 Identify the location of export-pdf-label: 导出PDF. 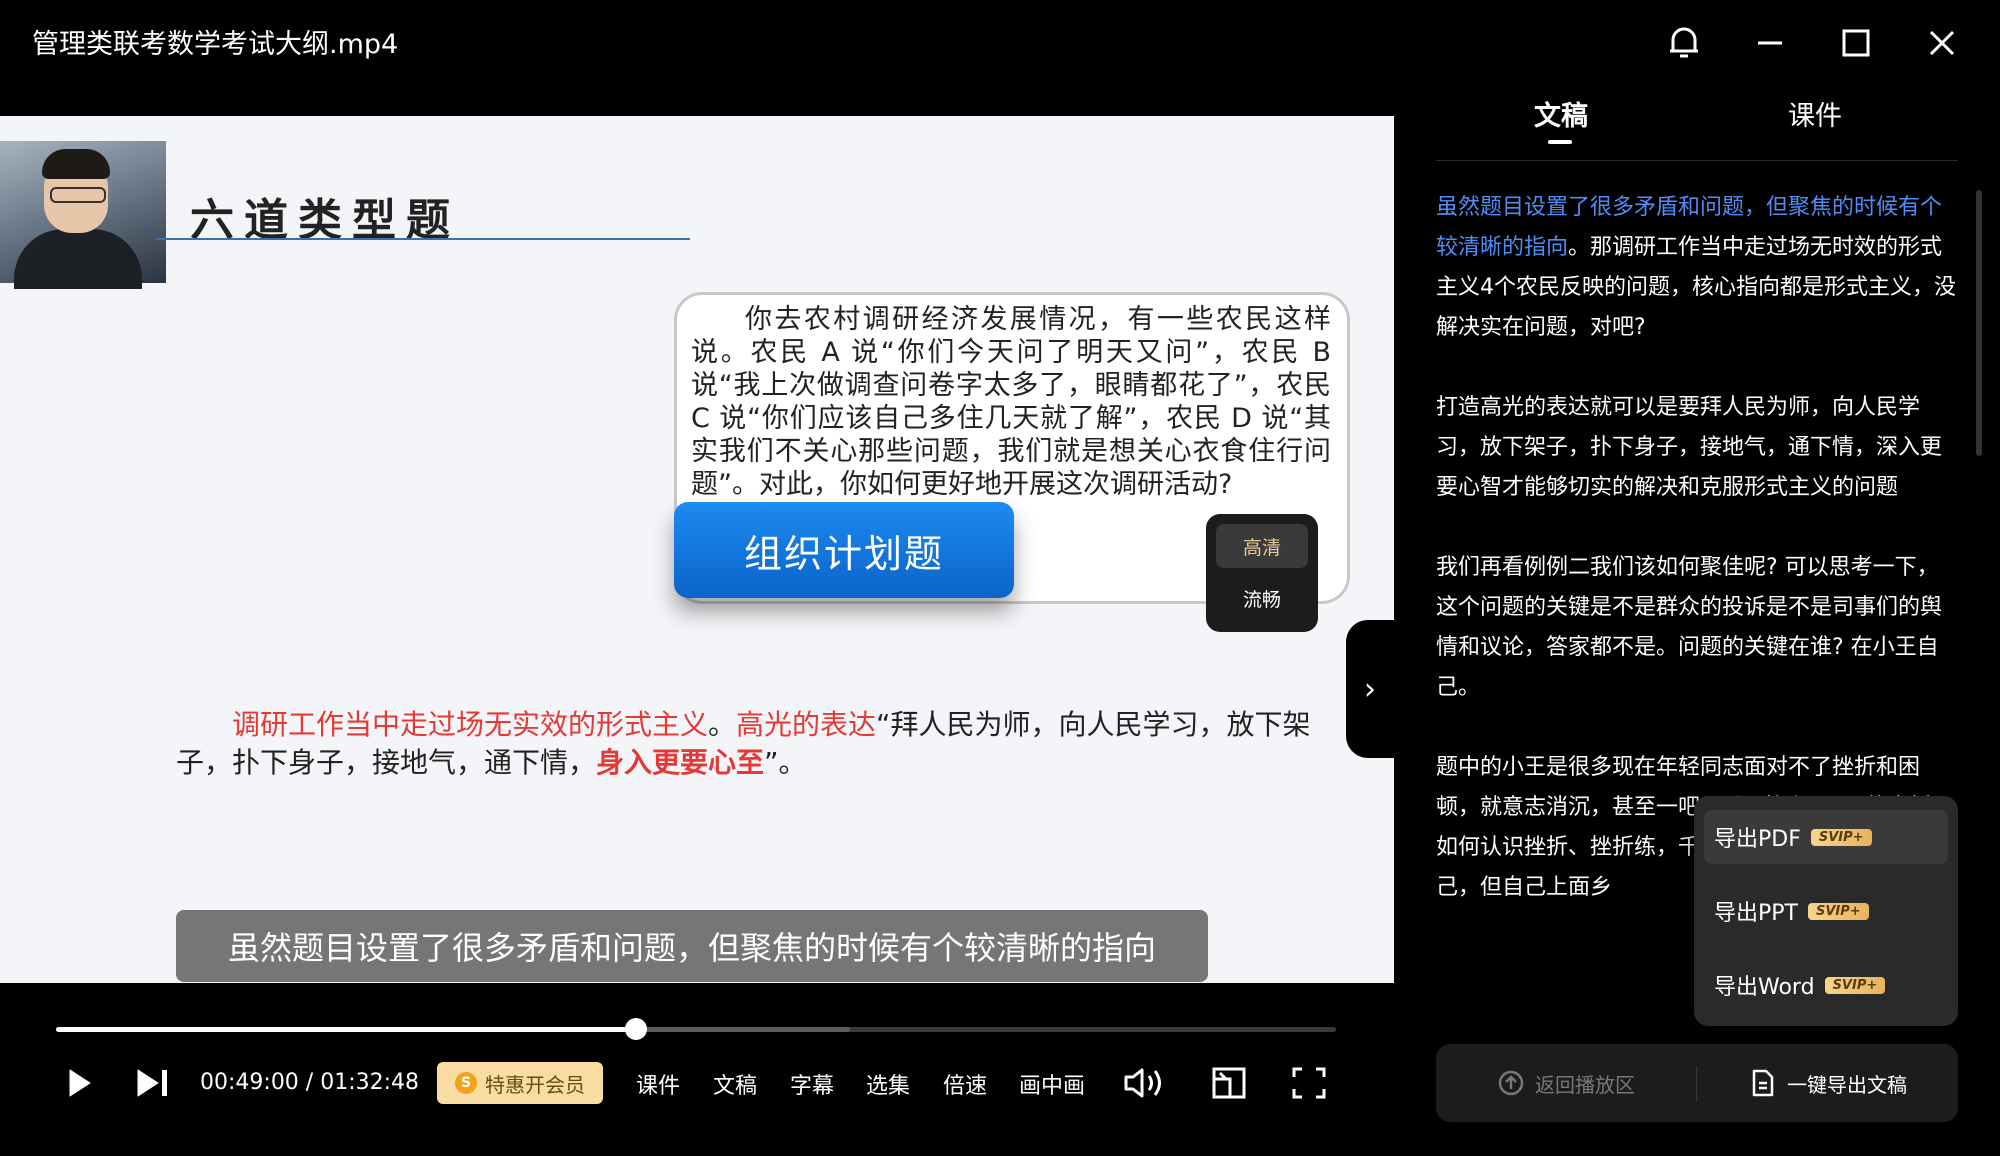
(1757, 839).